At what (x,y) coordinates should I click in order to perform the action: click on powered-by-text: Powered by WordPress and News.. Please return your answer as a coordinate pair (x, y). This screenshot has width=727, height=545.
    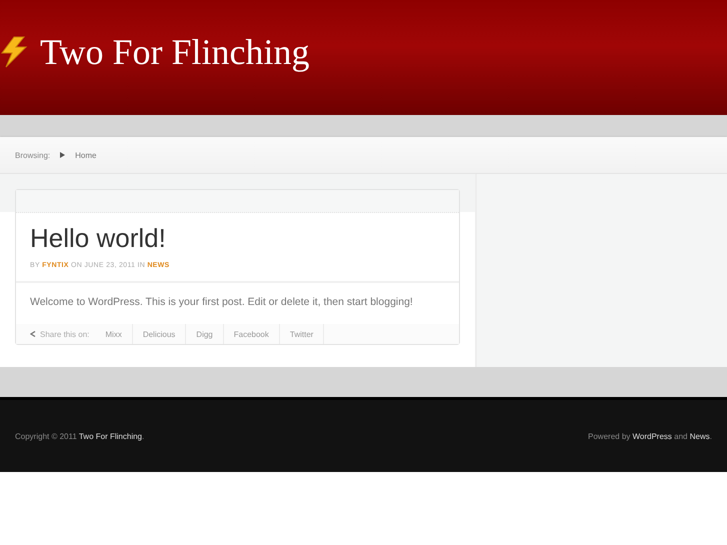
    Looking at the image, I should click on (650, 436).